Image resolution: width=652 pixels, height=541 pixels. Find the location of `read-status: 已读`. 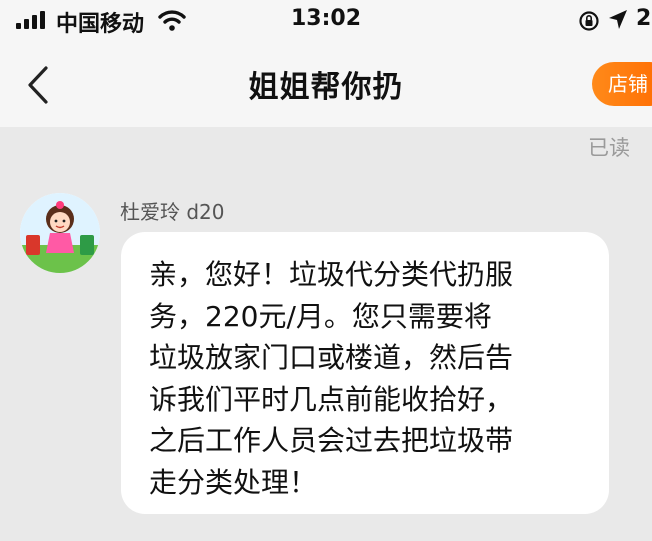

read-status: 已读 is located at coordinates (609, 148).